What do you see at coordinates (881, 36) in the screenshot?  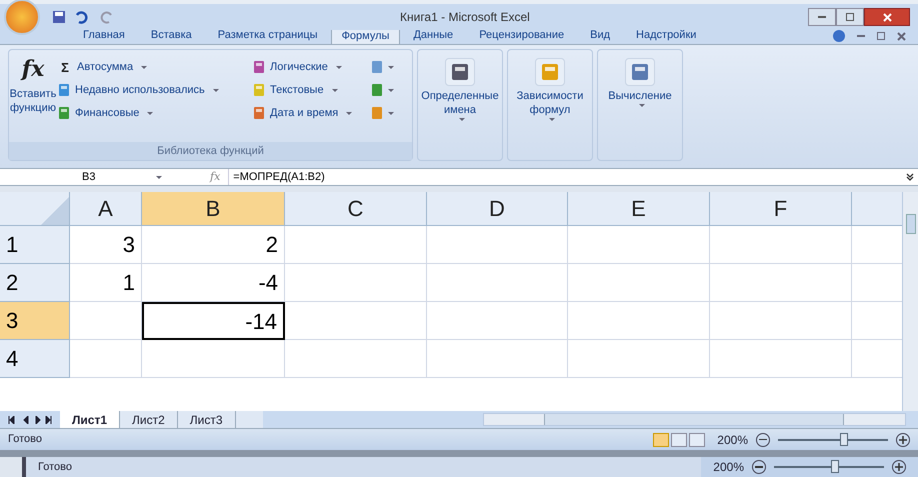 I see `restore-button` at bounding box center [881, 36].